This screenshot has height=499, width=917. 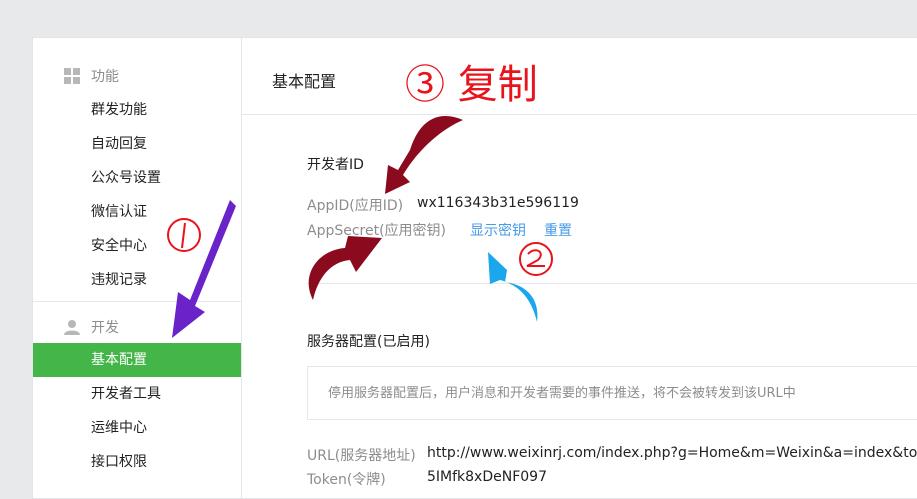 I want to click on sidebar-item-api-permissions: 接口权限, so click(x=137, y=462).